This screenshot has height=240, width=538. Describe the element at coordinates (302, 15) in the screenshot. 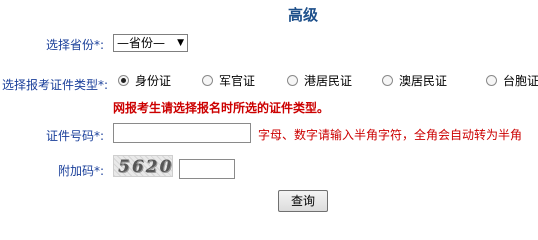

I see `page-title: 高级` at that location.